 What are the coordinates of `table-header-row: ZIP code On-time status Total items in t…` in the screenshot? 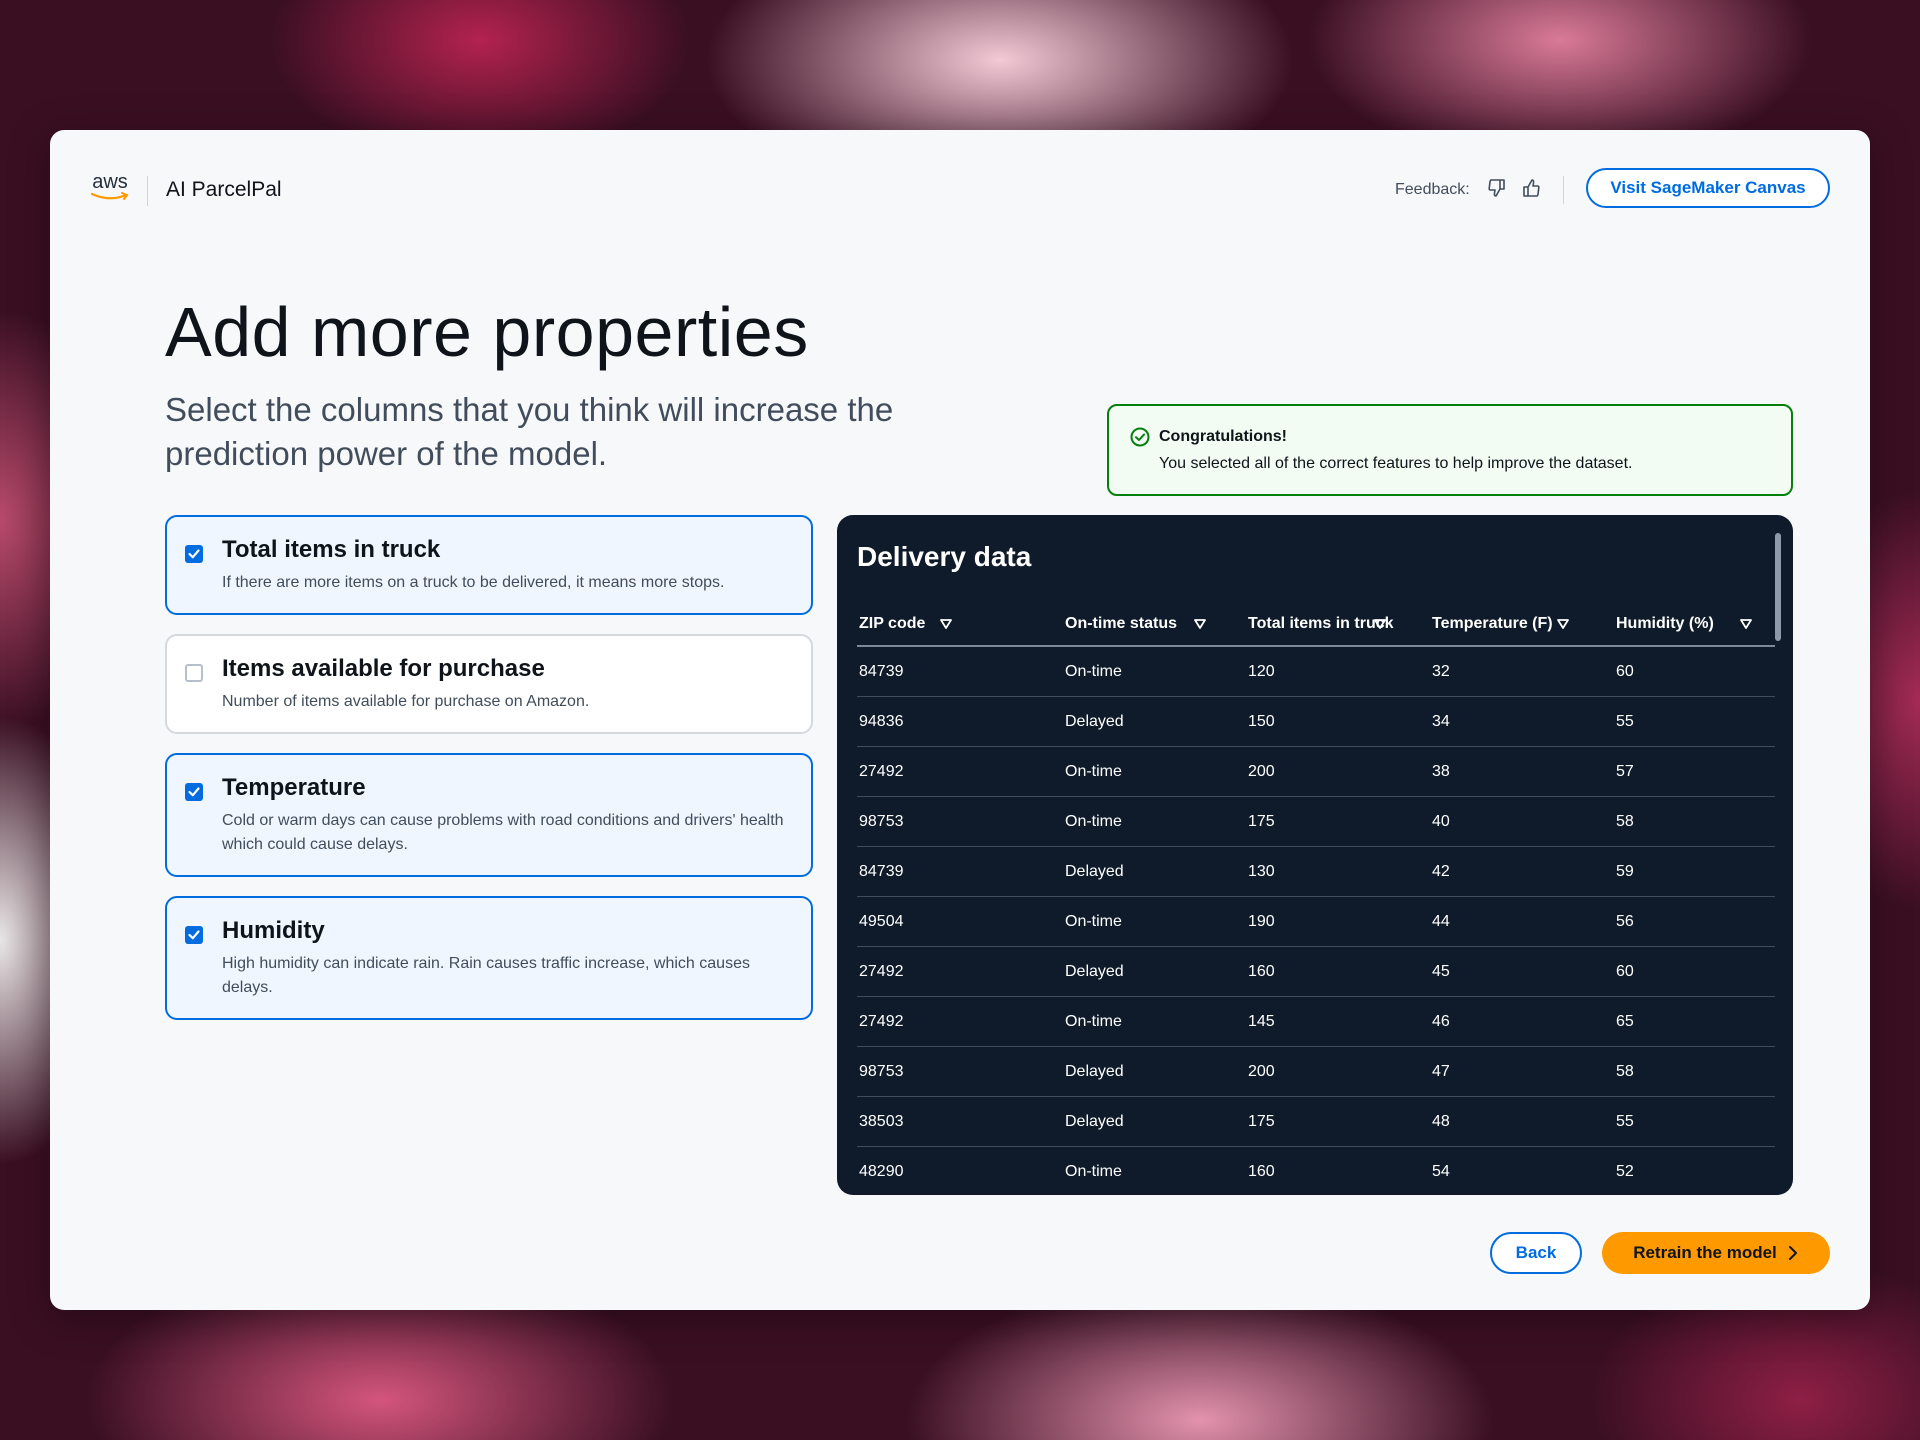 It's located at (1316, 625).